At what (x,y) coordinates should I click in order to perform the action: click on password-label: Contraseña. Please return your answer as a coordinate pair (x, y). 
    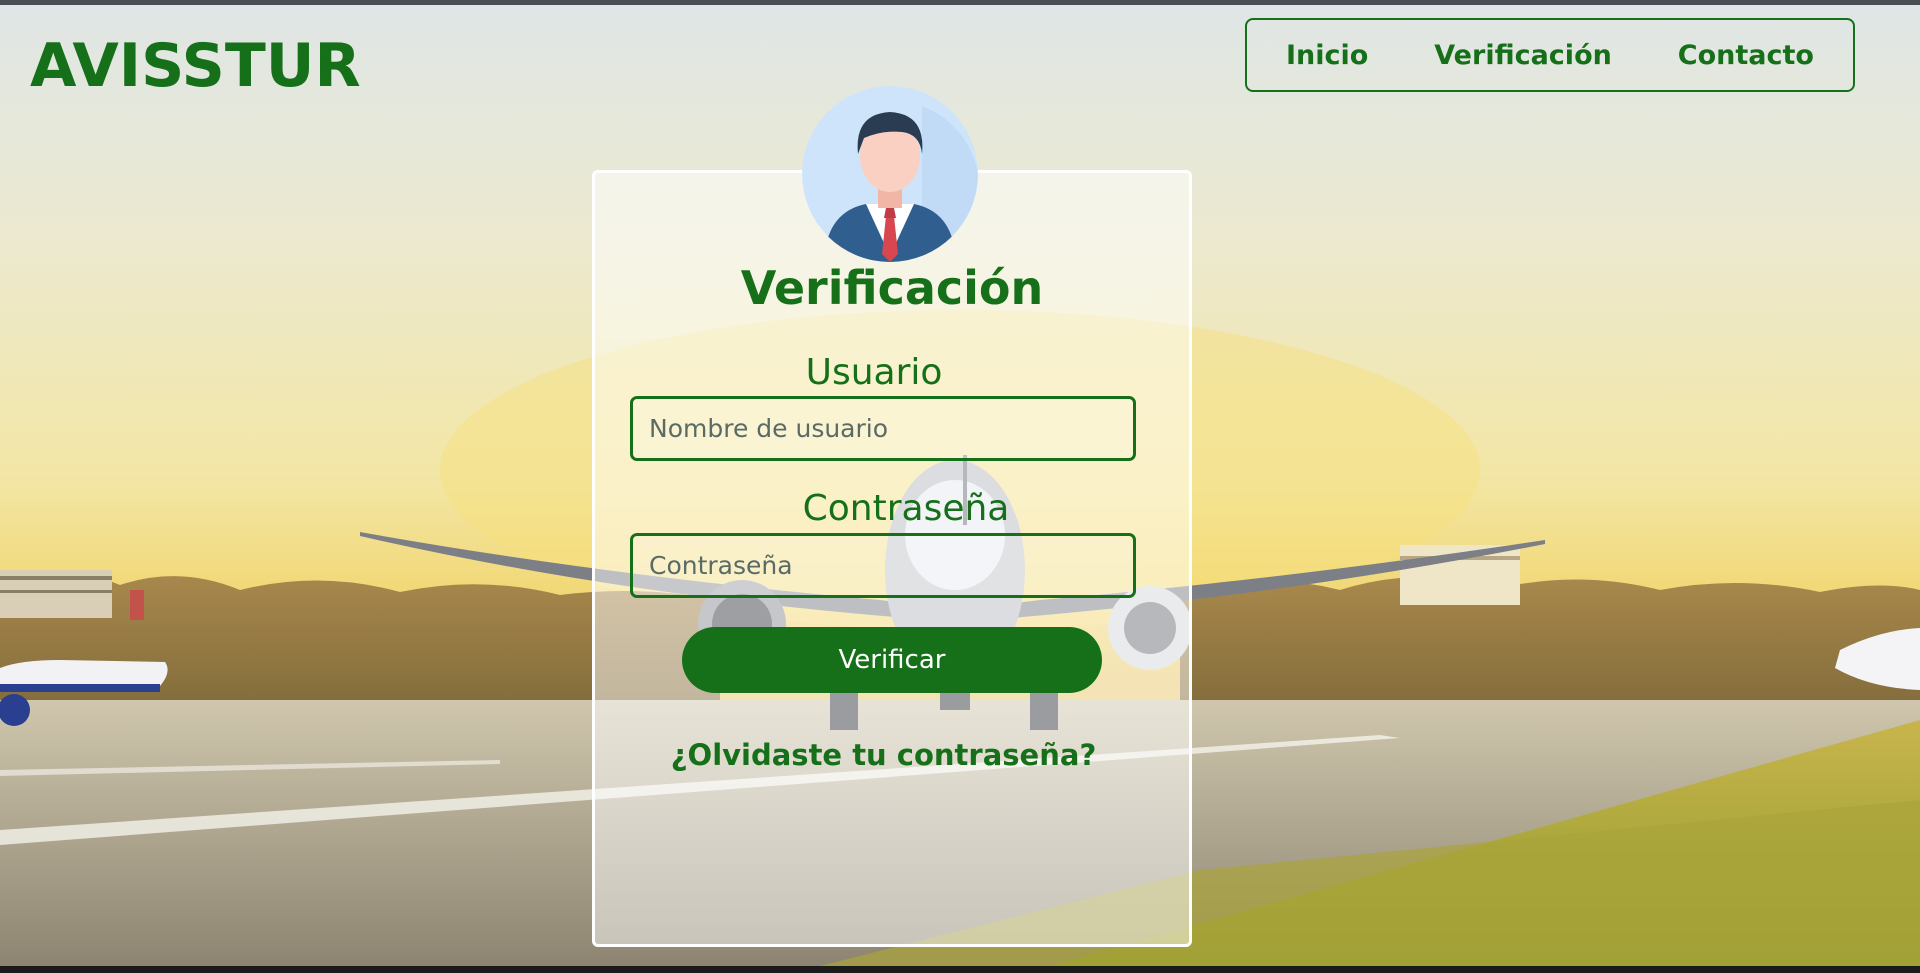
    Looking at the image, I should click on (906, 508).